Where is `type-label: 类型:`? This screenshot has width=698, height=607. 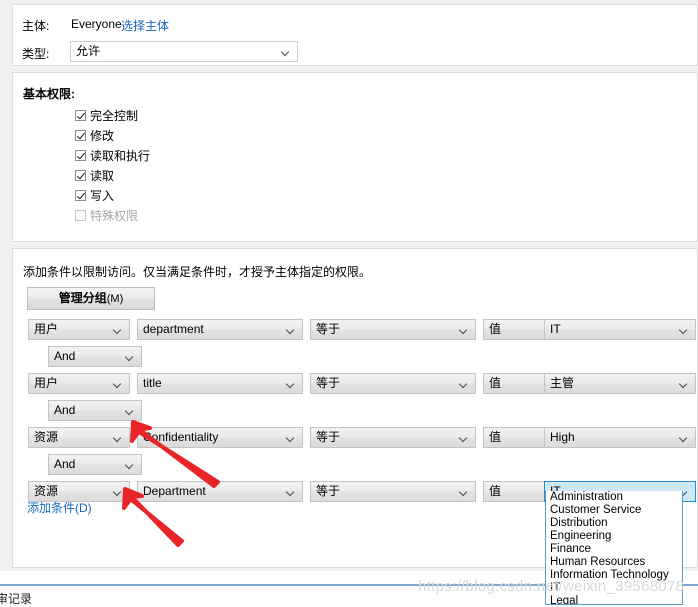 type-label: 类型: is located at coordinates (36, 54).